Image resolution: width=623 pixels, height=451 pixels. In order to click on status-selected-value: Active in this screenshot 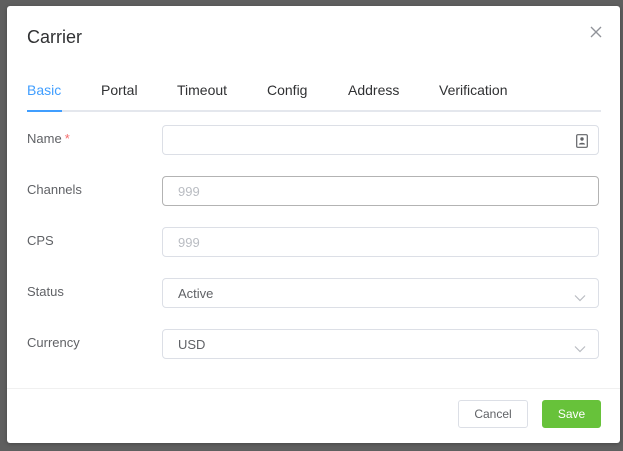, I will do `click(196, 293)`.